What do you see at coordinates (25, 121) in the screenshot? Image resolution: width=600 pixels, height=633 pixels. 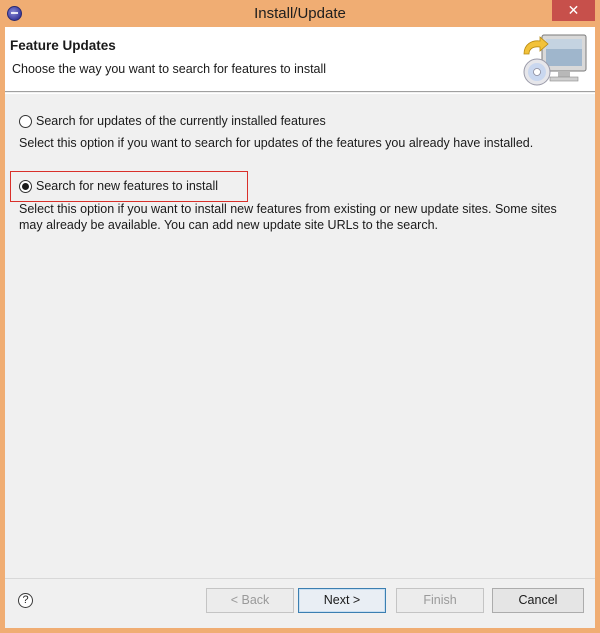 I see `radio-installed-updates` at bounding box center [25, 121].